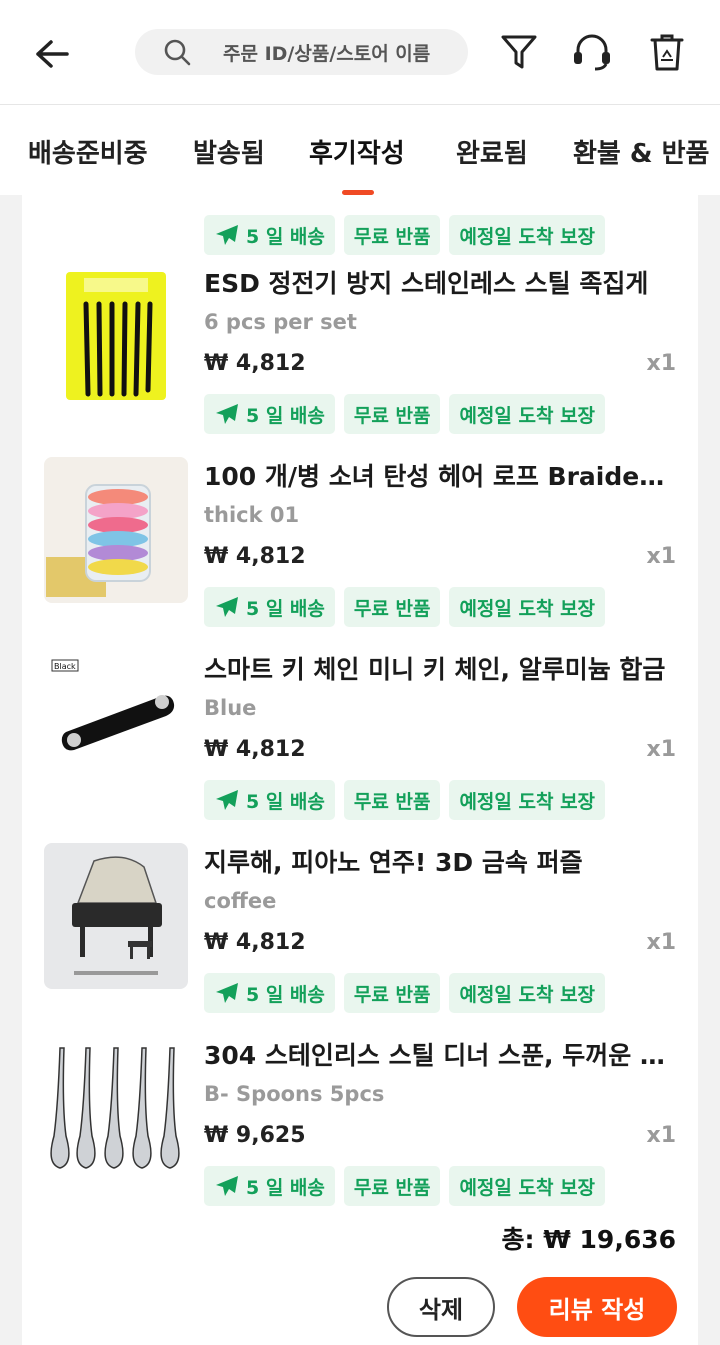  Describe the element at coordinates (597, 1307) in the screenshot. I see `write-review-button: 리뷰 작성` at that location.